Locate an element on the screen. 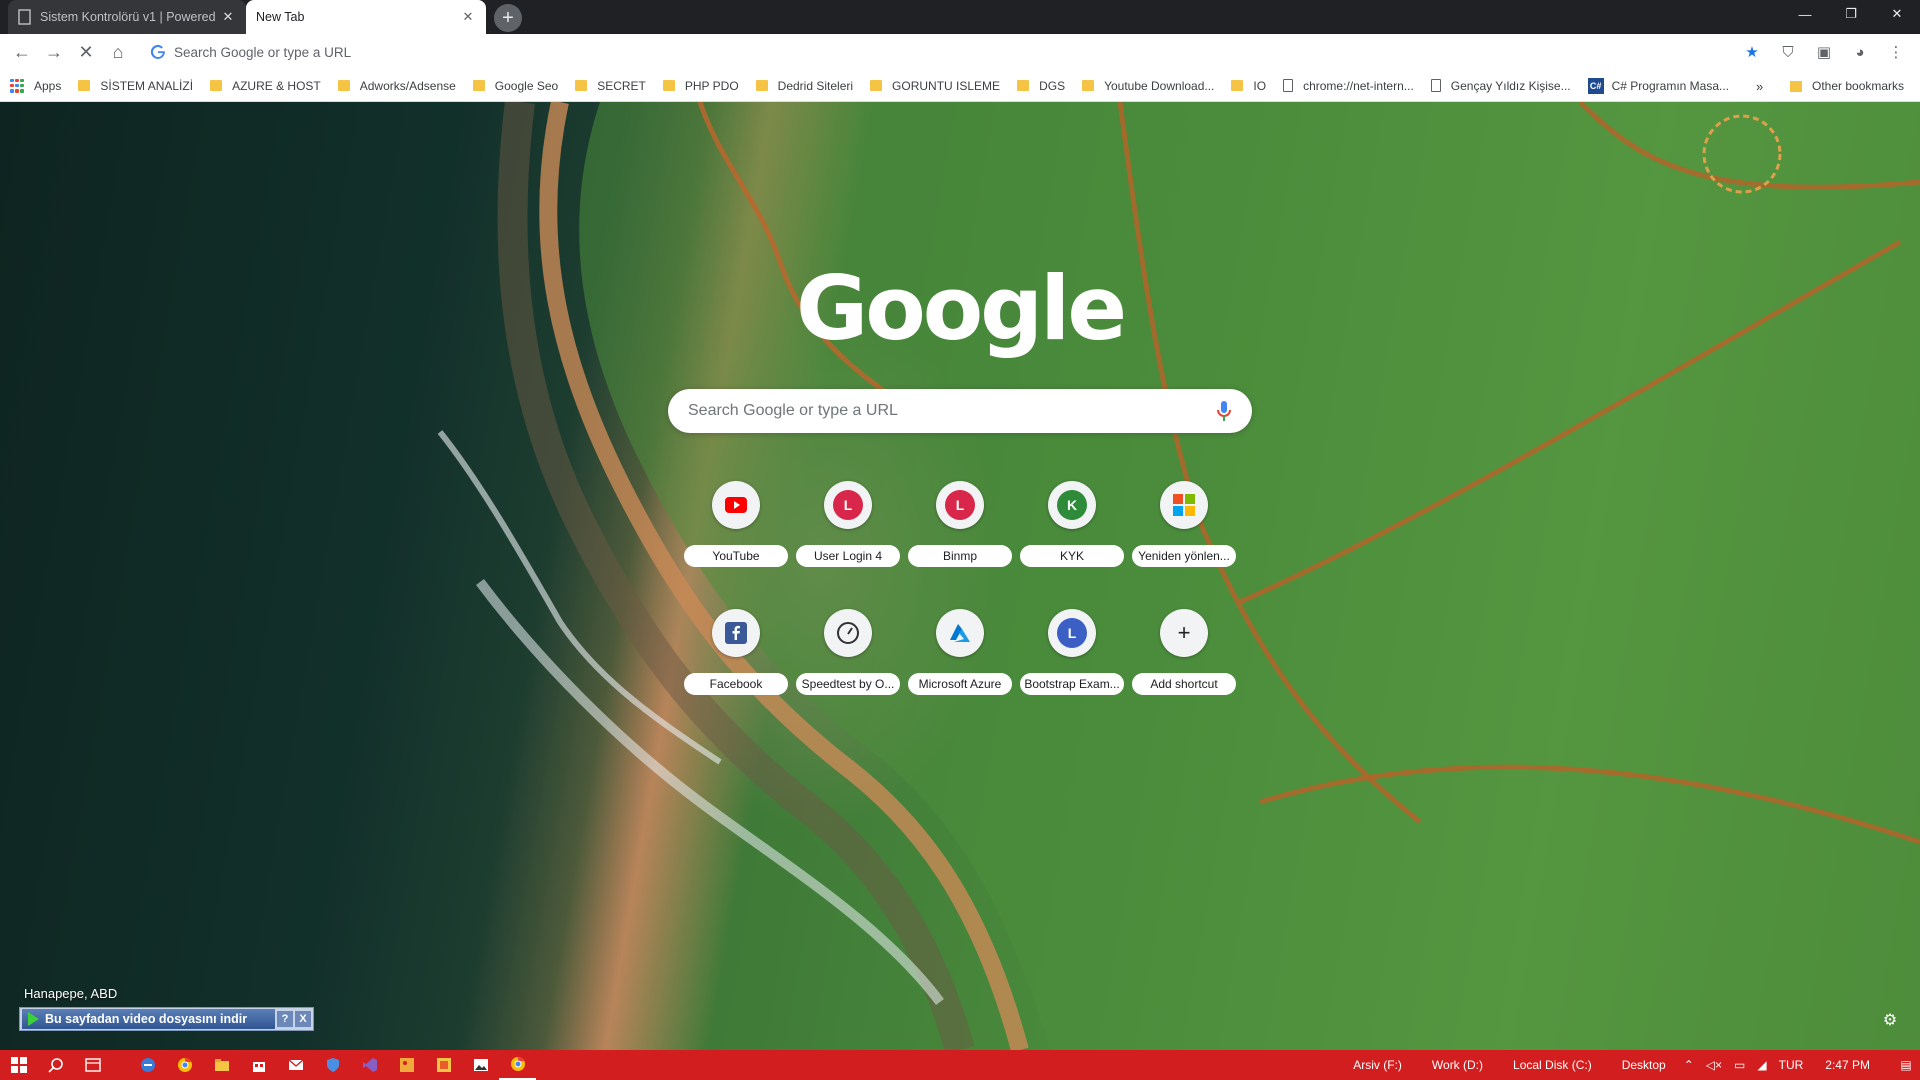 The width and height of the screenshot is (1920, 1080). bookmark-folder: Dedrid Siteleri is located at coordinates (804, 85).